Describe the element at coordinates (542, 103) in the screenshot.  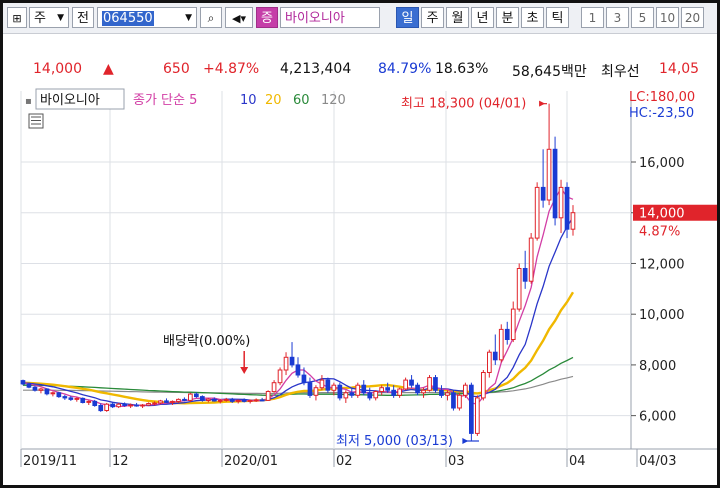
I see `high-arrow-head` at that location.